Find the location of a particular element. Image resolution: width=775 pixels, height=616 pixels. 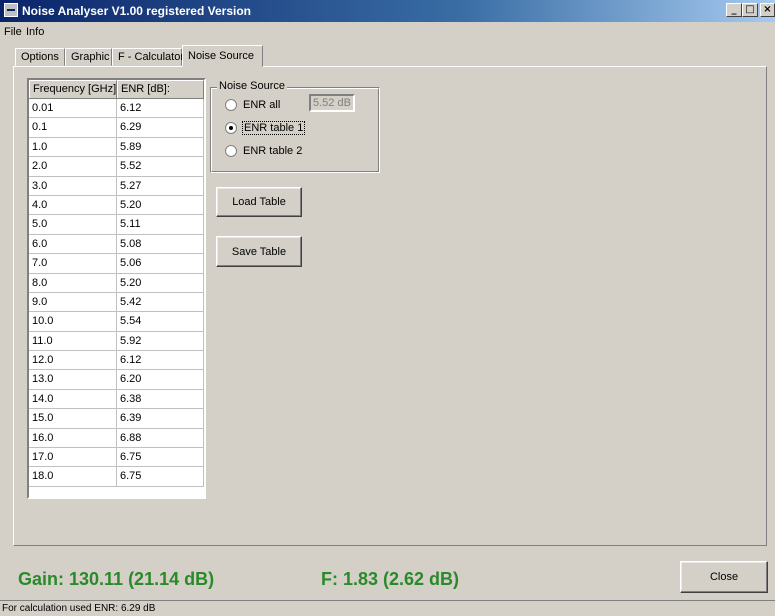

radio-enr-table-2-label: ENR table 2 is located at coordinates (272, 151).